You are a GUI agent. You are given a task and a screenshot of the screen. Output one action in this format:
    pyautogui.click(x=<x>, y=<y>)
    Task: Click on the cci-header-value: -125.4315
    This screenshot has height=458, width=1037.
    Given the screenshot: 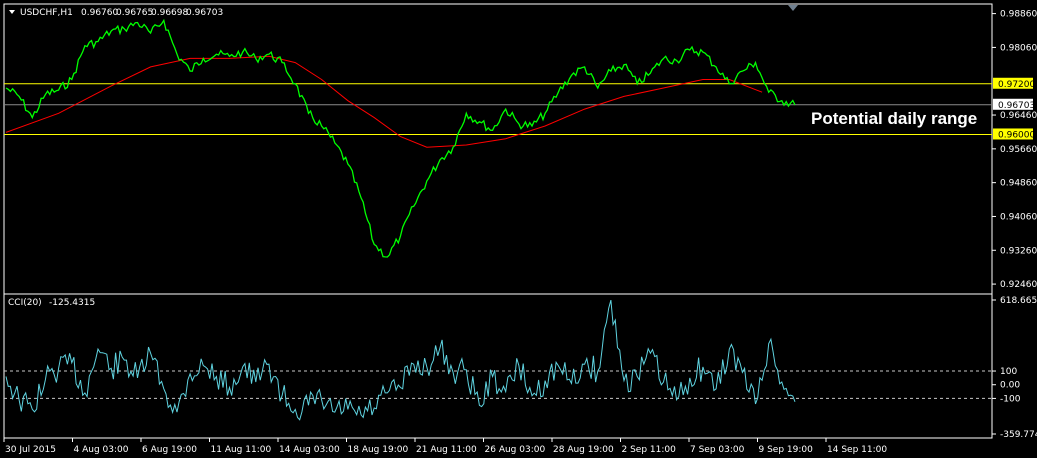 What is the action you would take?
    pyautogui.click(x=72, y=303)
    